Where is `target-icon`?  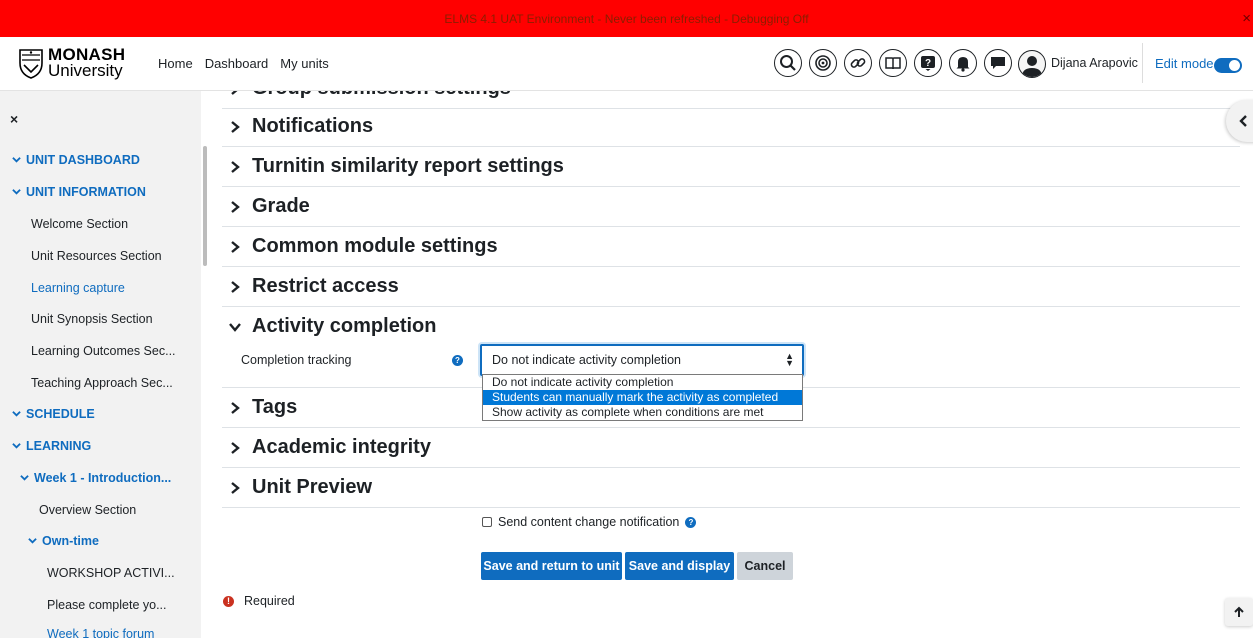 target-icon is located at coordinates (823, 63).